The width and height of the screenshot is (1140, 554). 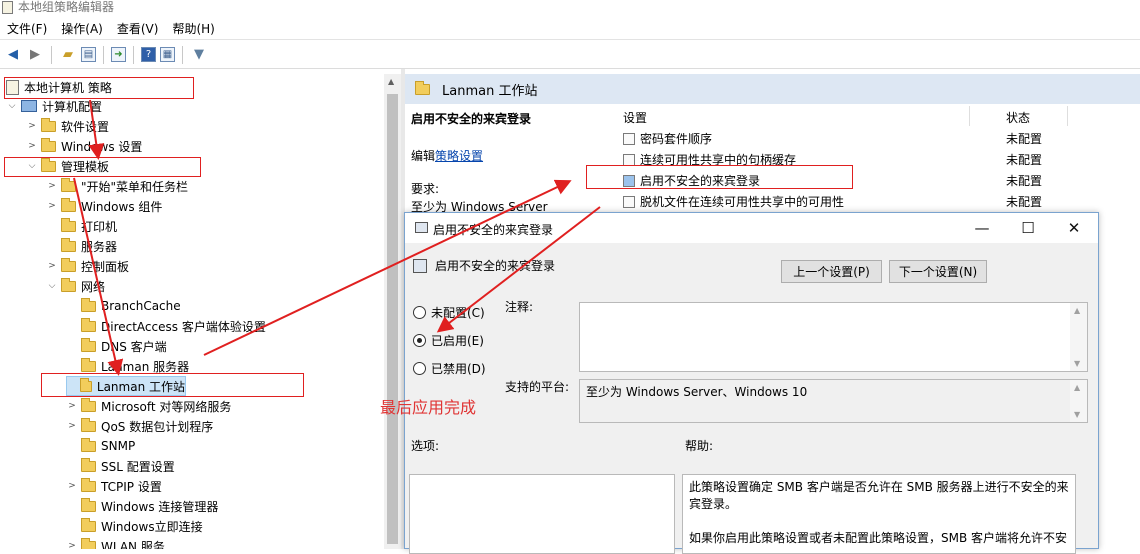 What do you see at coordinates (458, 369) in the screenshot?
I see `radio-label: 已禁用(D)` at bounding box center [458, 369].